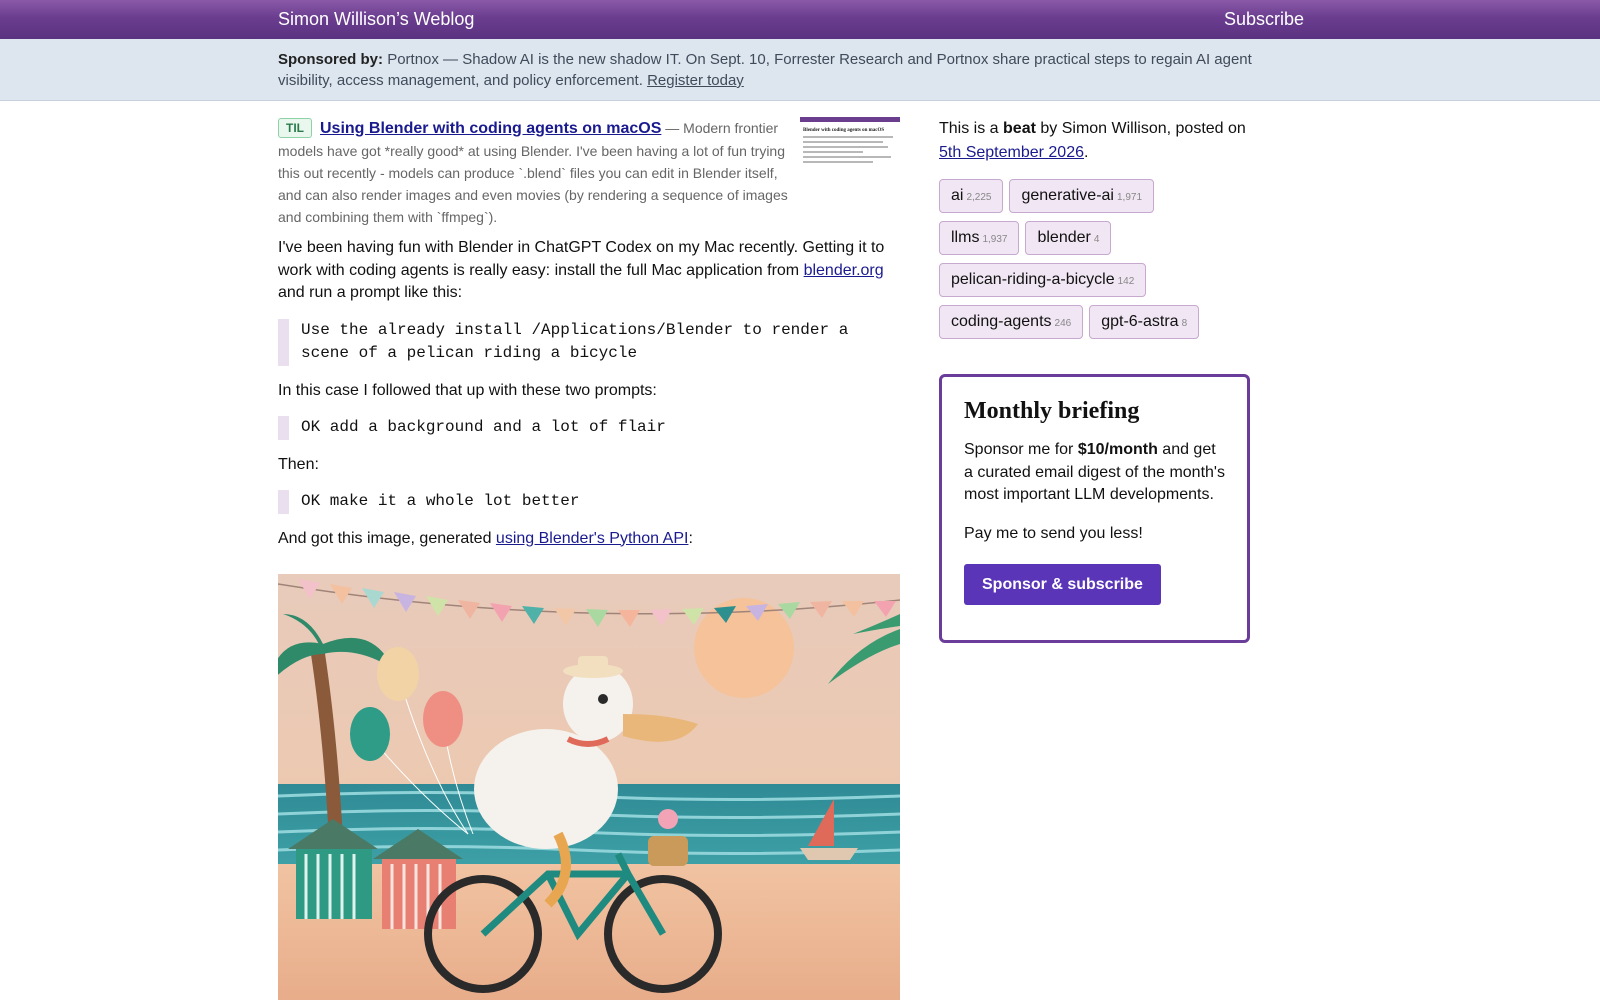  I want to click on tag-name: llms, so click(965, 237).